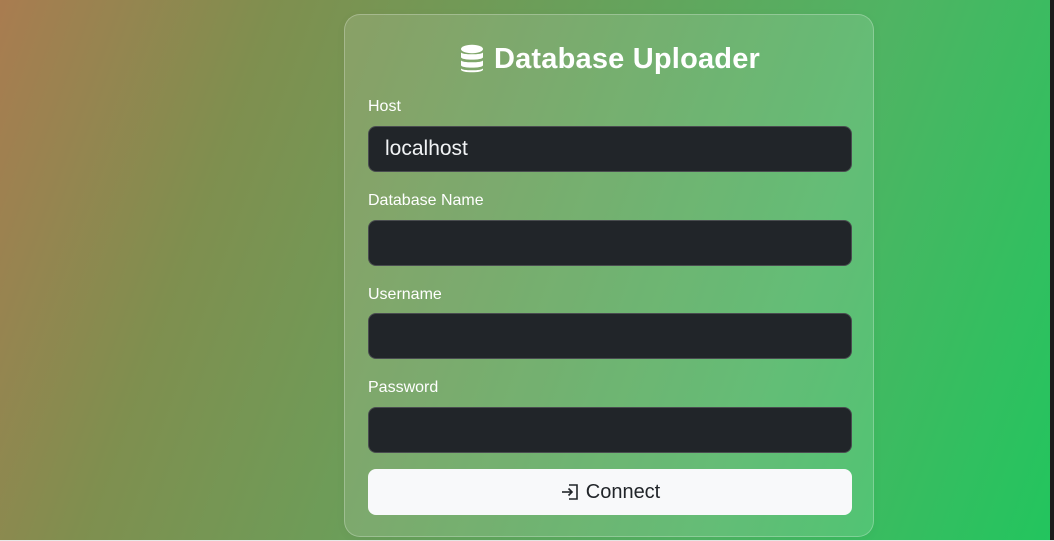 Image resolution: width=1054 pixels, height=541 pixels. What do you see at coordinates (610, 336) in the screenshot?
I see `username-input` at bounding box center [610, 336].